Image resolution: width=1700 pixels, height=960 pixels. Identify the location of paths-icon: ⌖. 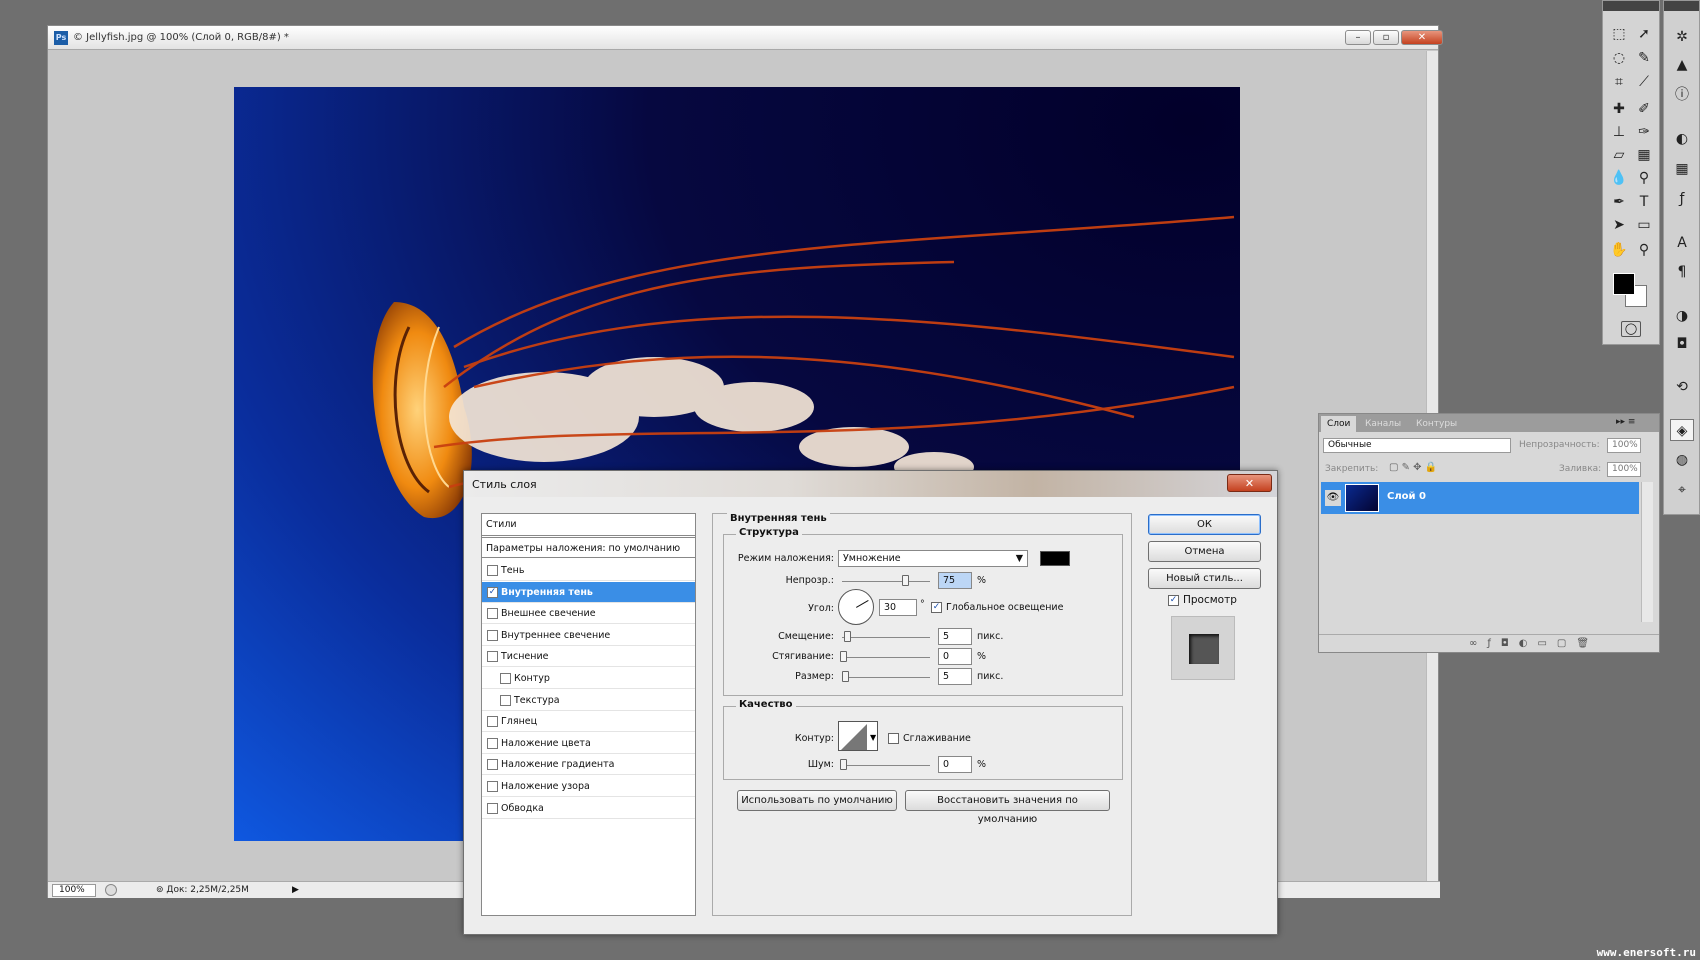
(1682, 490).